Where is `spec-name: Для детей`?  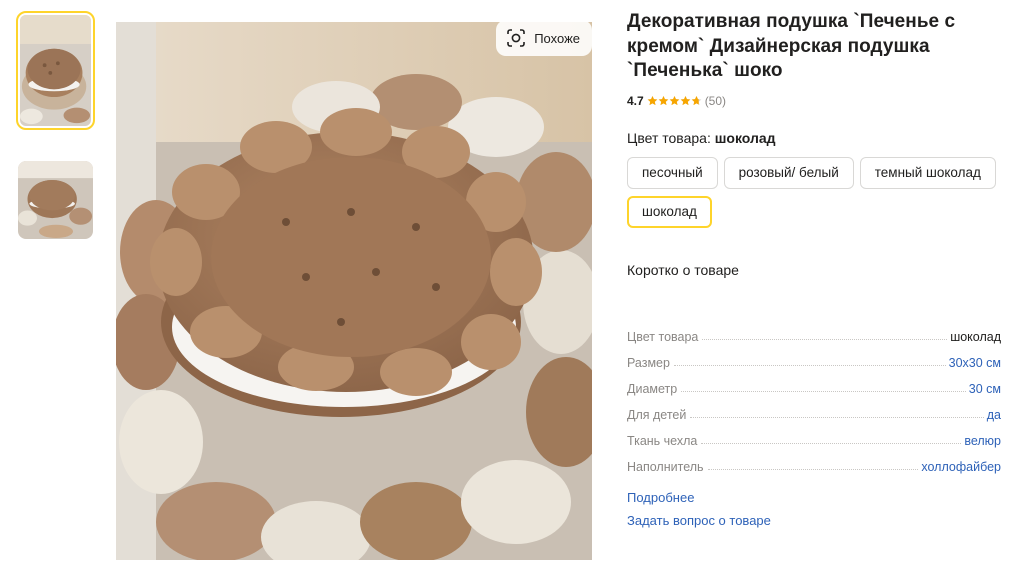 spec-name: Для детей is located at coordinates (657, 414).